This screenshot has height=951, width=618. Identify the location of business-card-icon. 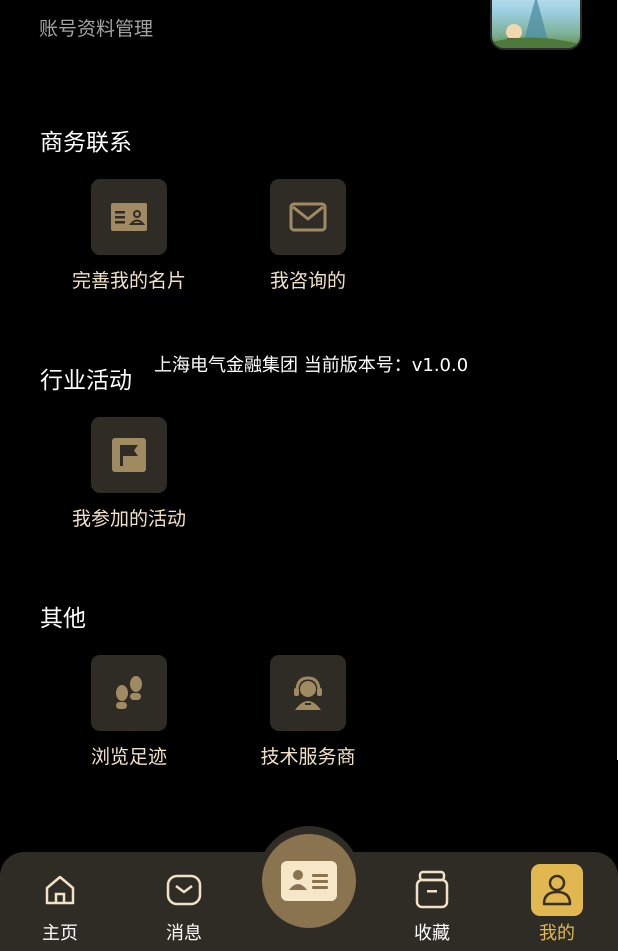
(129, 217).